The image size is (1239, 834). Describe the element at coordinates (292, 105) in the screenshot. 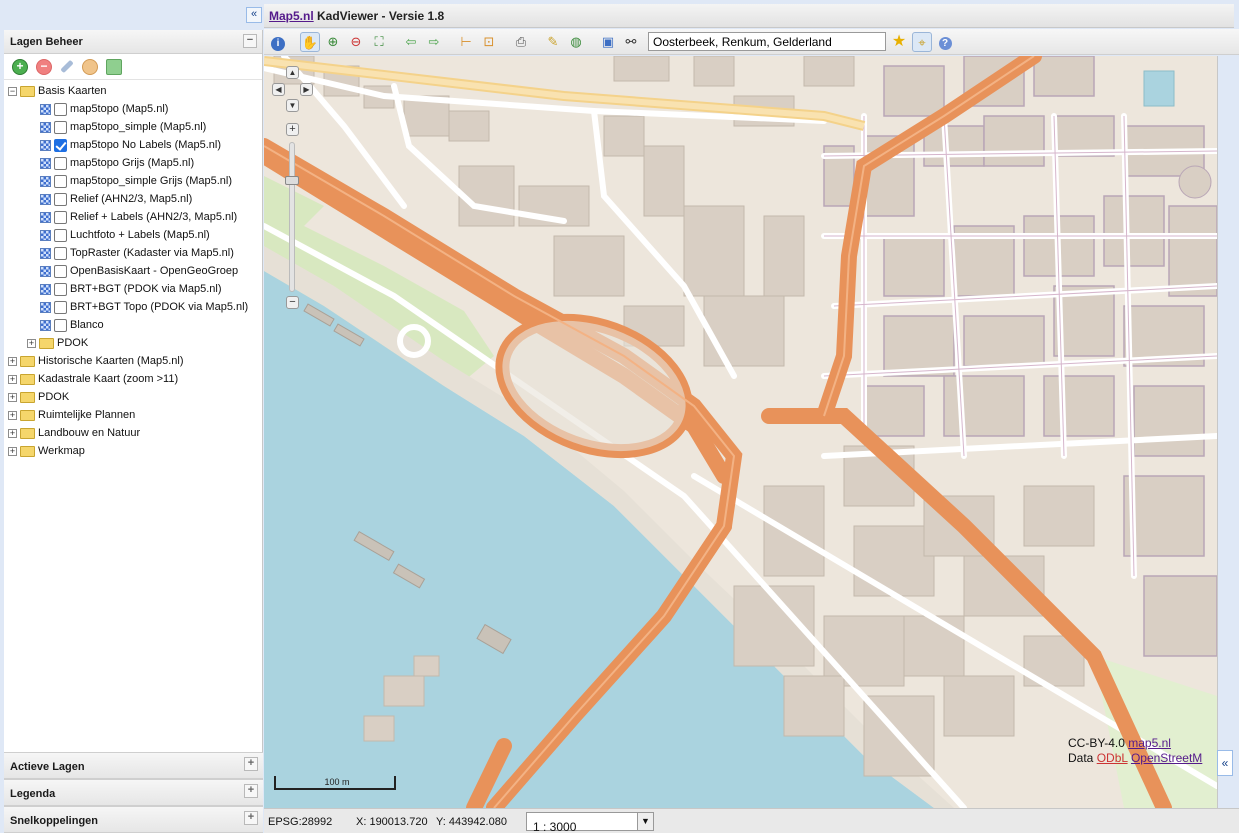

I see `pan-down-button: ▼` at that location.